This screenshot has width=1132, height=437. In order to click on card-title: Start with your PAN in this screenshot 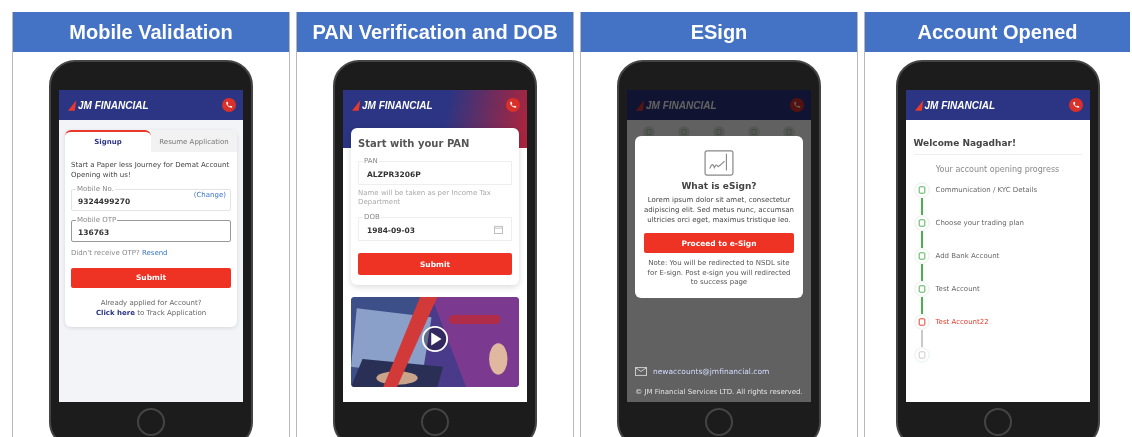, I will do `click(414, 143)`.